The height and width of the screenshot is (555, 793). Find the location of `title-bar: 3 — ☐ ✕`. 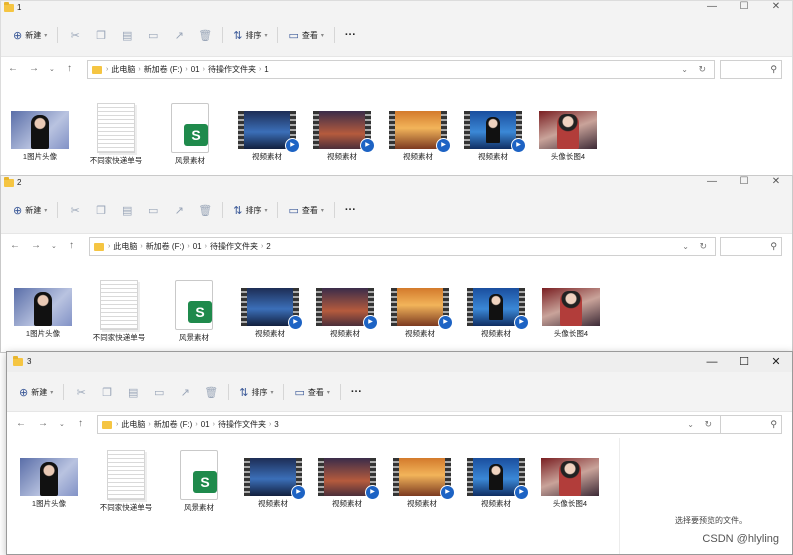

title-bar: 3 — ☐ ✕ is located at coordinates (399, 362).